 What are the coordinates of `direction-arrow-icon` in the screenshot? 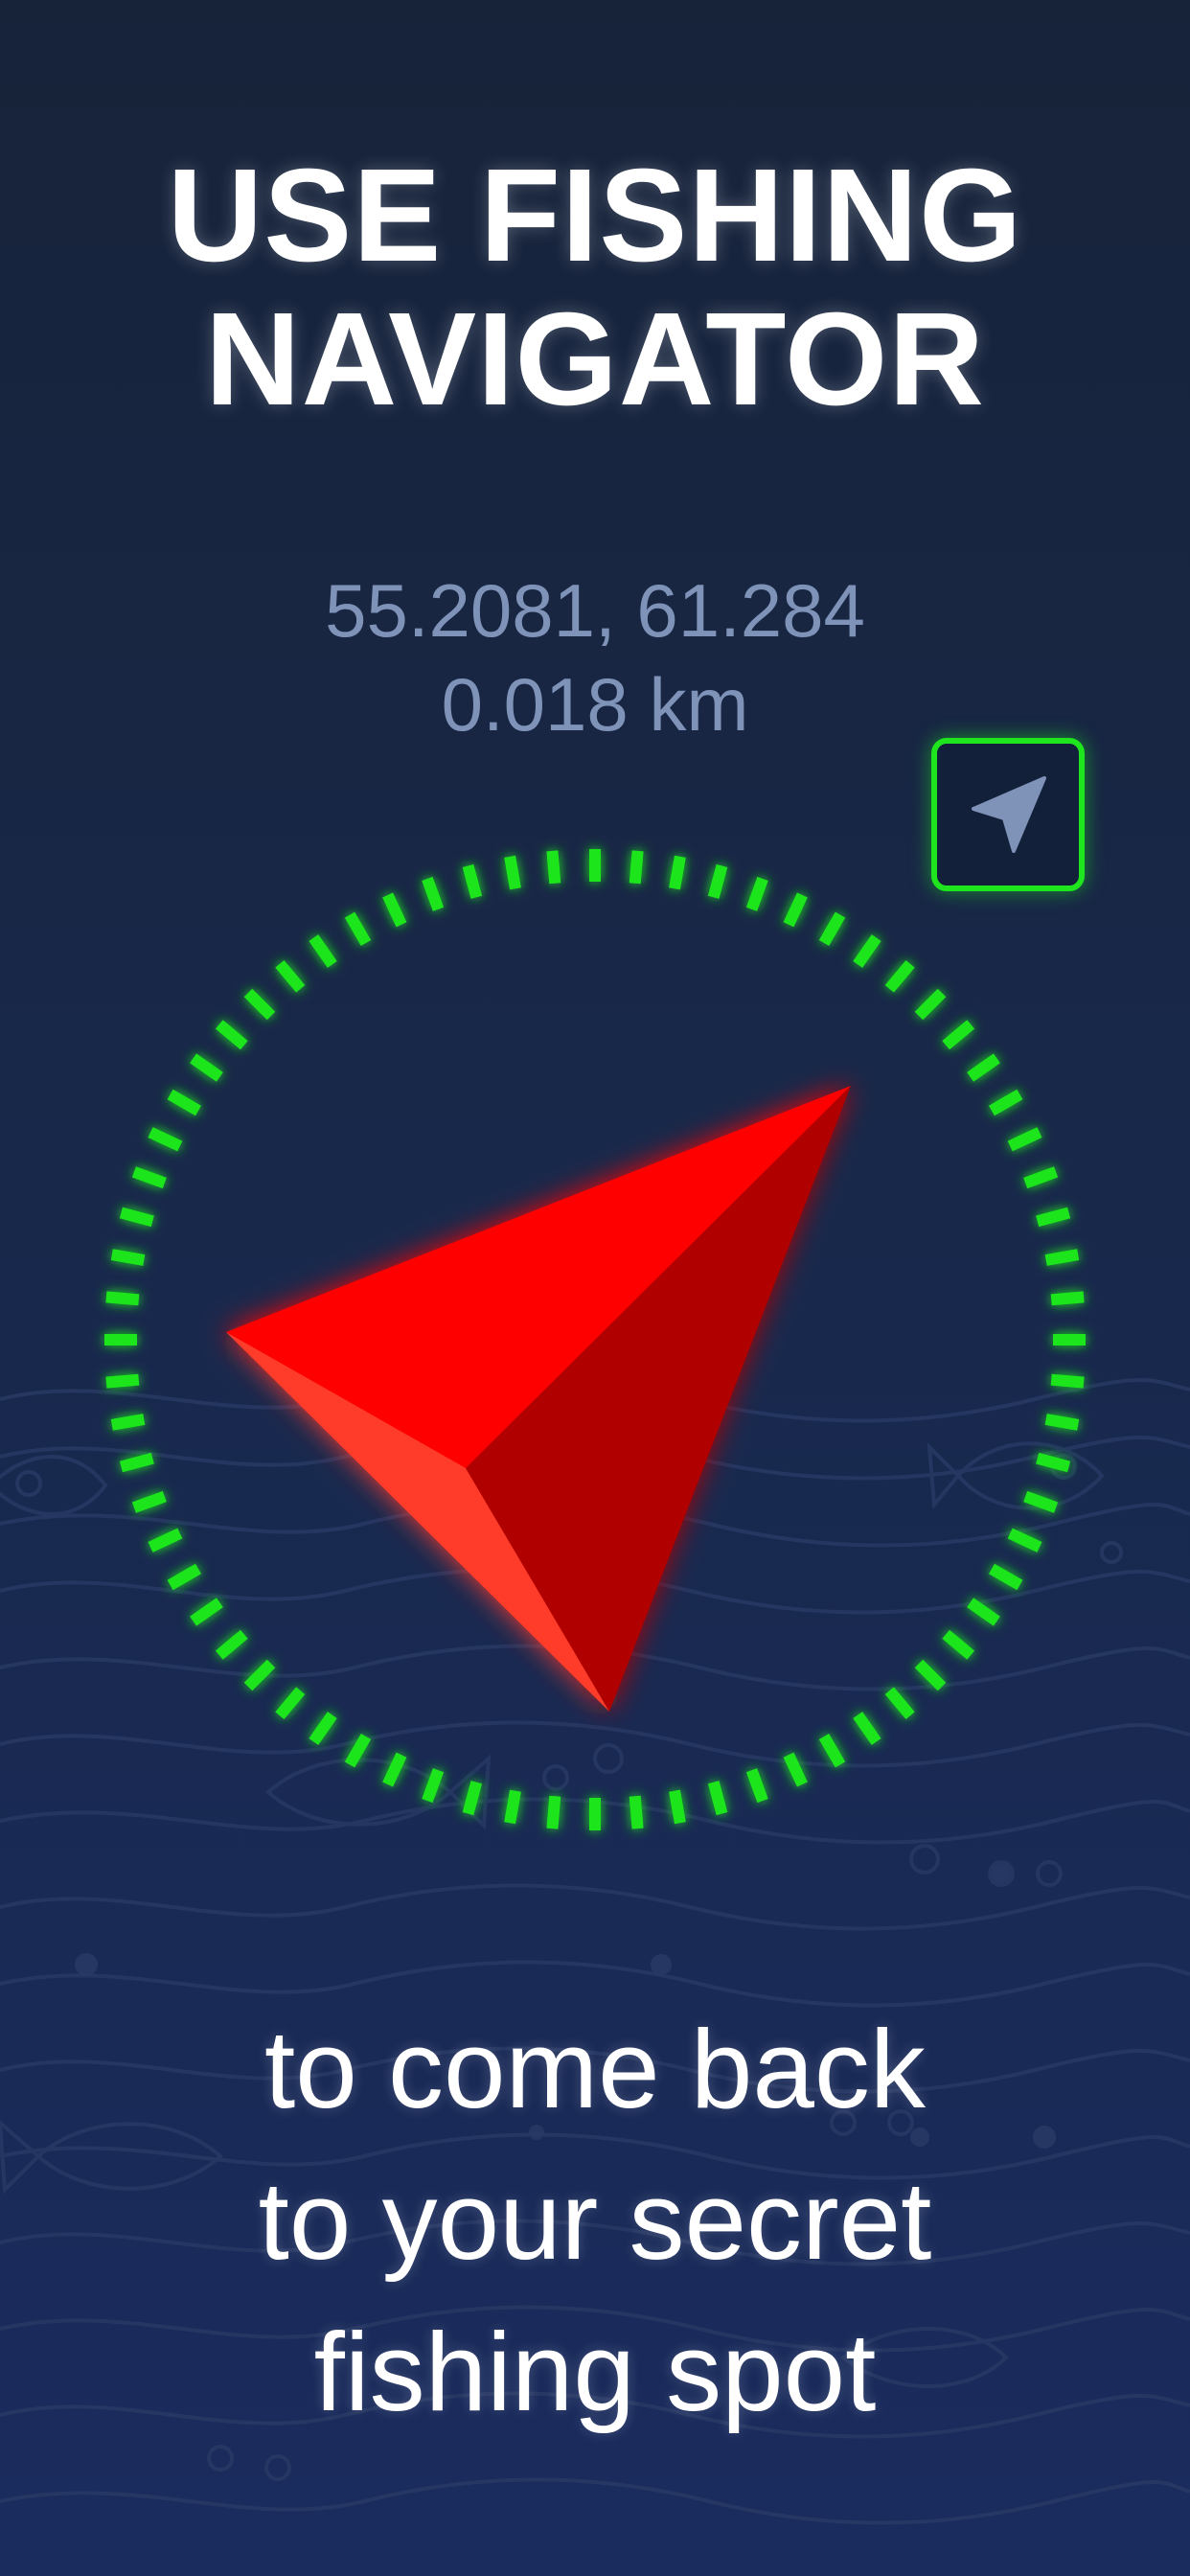 It's located at (539, 1399).